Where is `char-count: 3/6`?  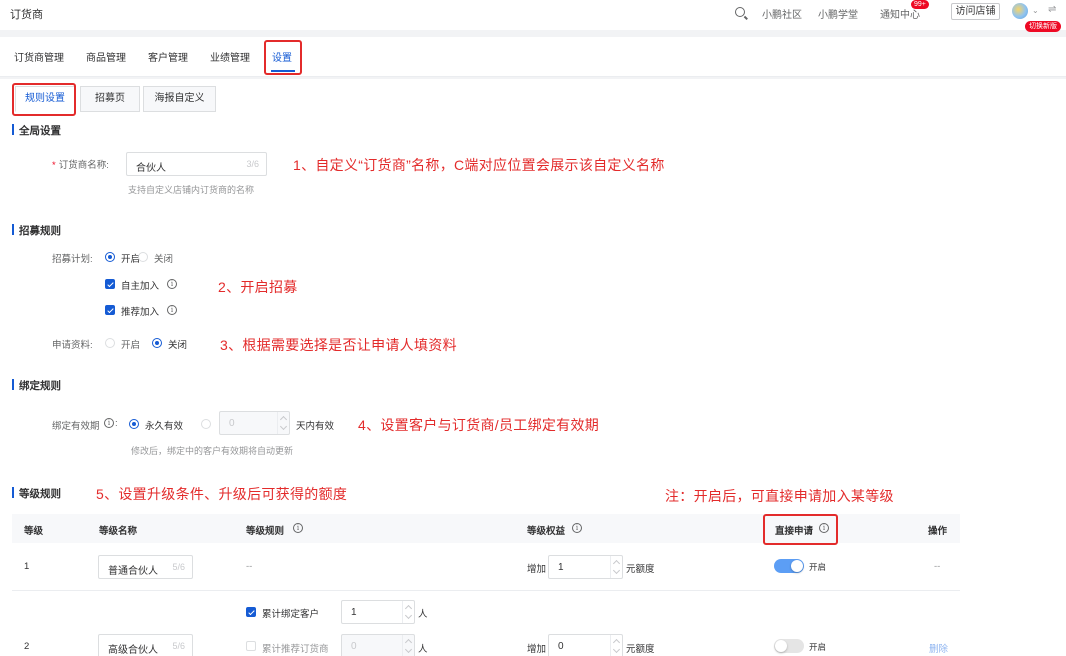
char-count: 3/6 is located at coordinates (252, 164).